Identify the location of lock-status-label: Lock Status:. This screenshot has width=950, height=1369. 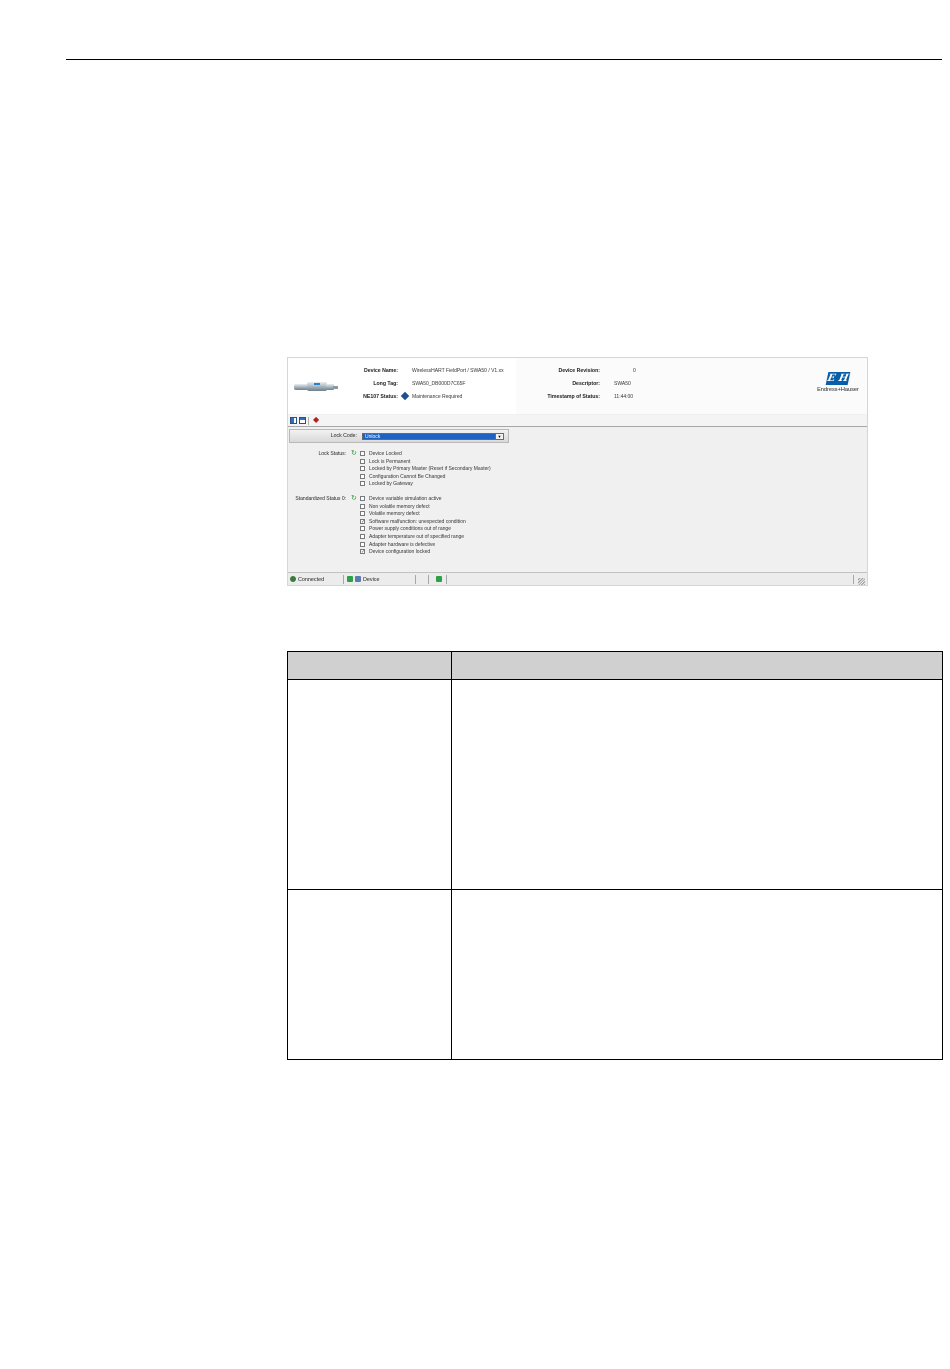
(332, 454).